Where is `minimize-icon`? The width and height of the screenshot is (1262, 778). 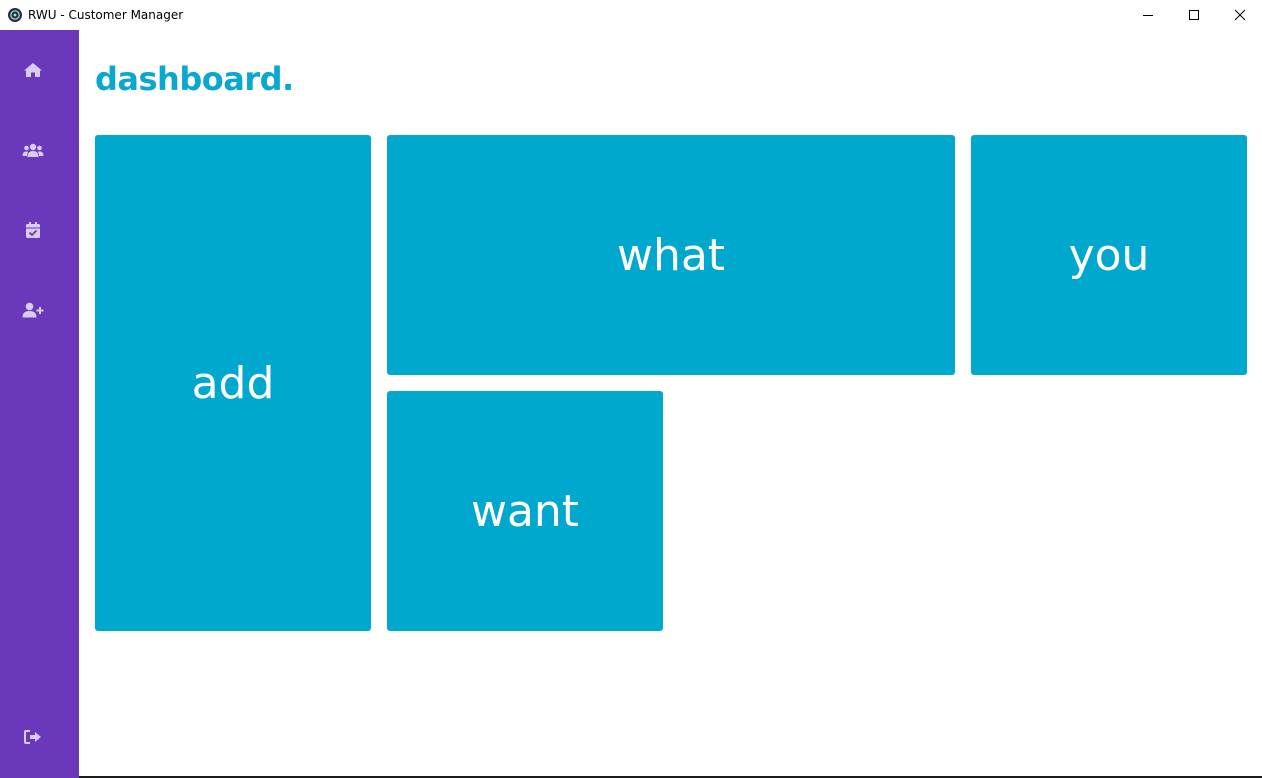
minimize-icon is located at coordinates (1148, 15).